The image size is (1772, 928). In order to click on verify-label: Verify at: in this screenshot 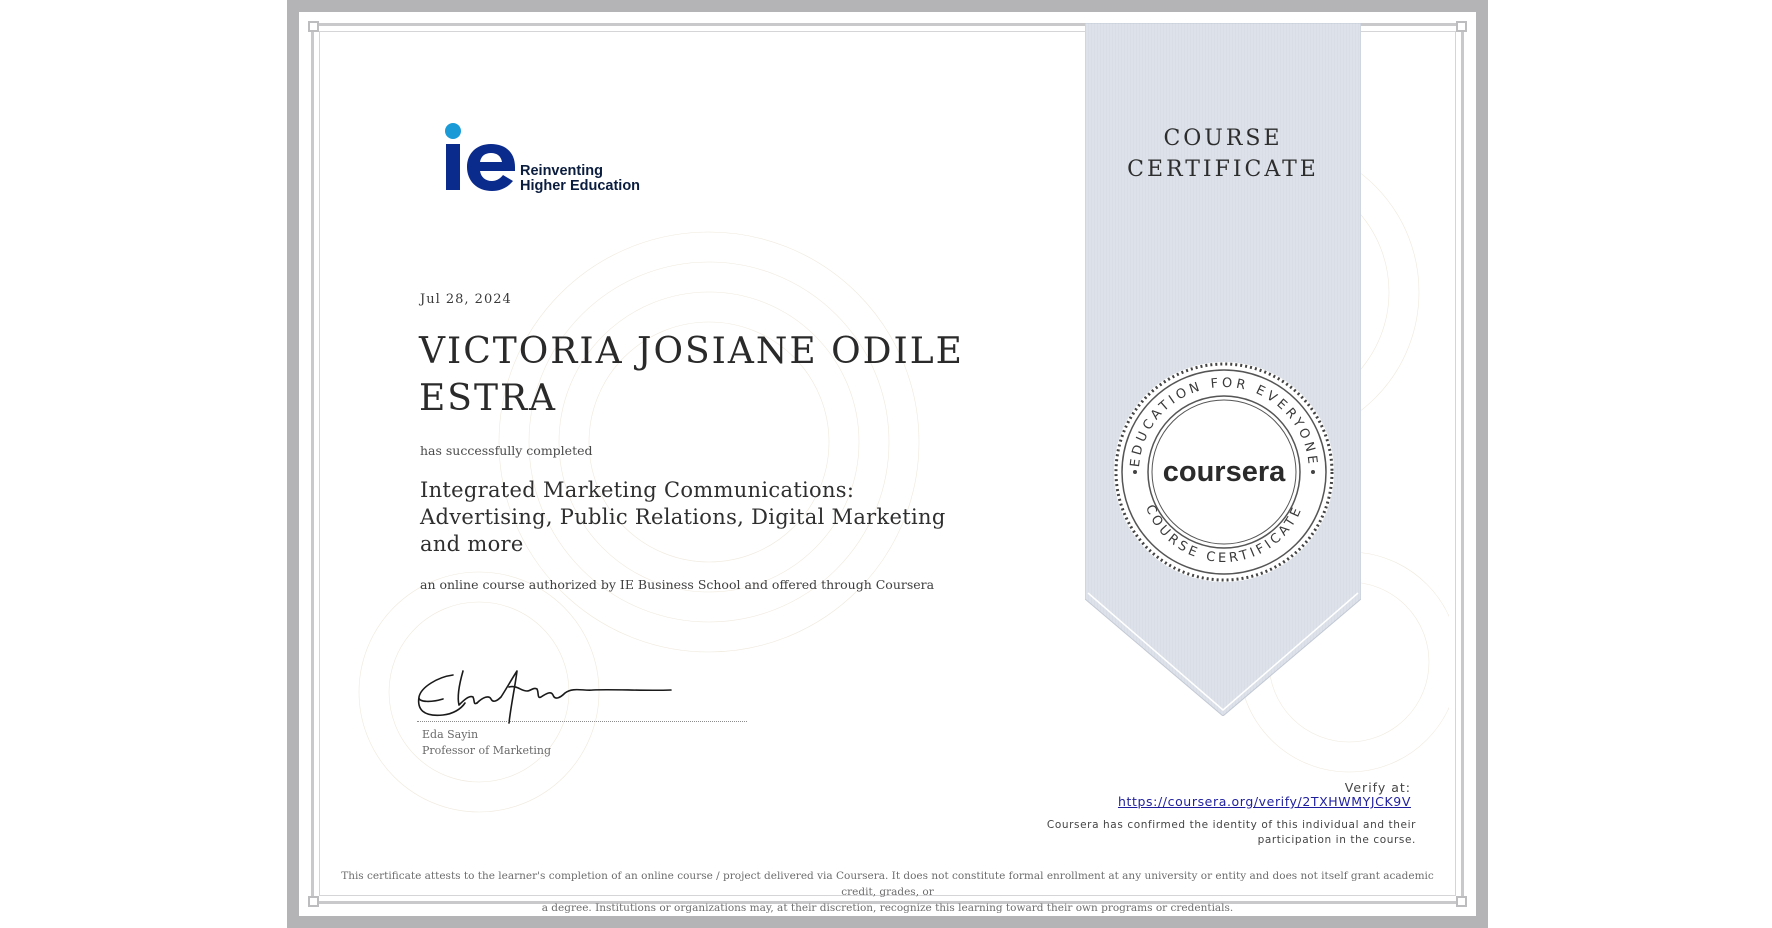, I will do `click(1377, 787)`.